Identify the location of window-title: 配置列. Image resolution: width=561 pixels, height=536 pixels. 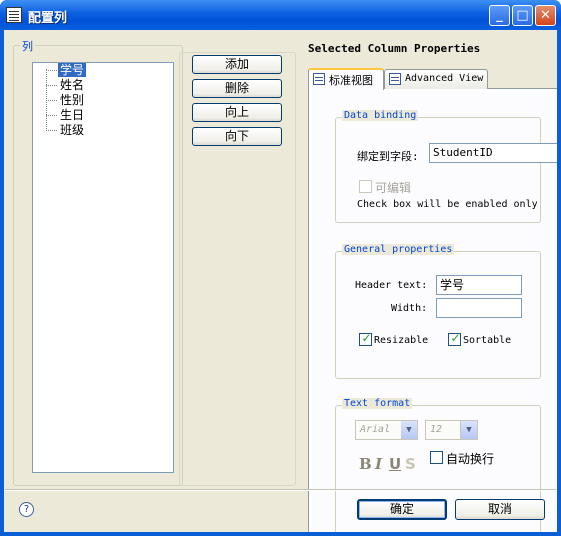
(48, 18).